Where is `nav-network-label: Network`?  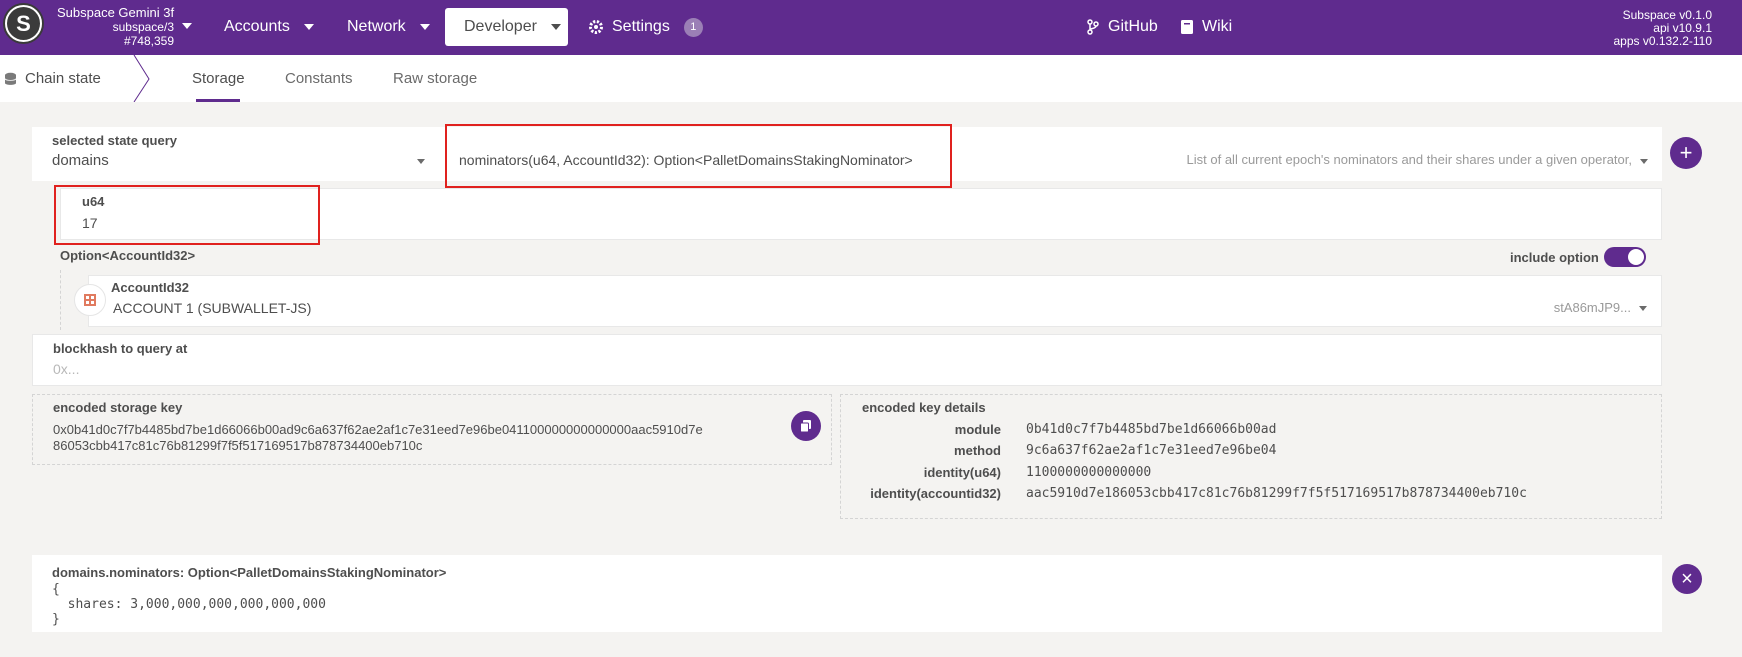 nav-network-label: Network is located at coordinates (376, 26).